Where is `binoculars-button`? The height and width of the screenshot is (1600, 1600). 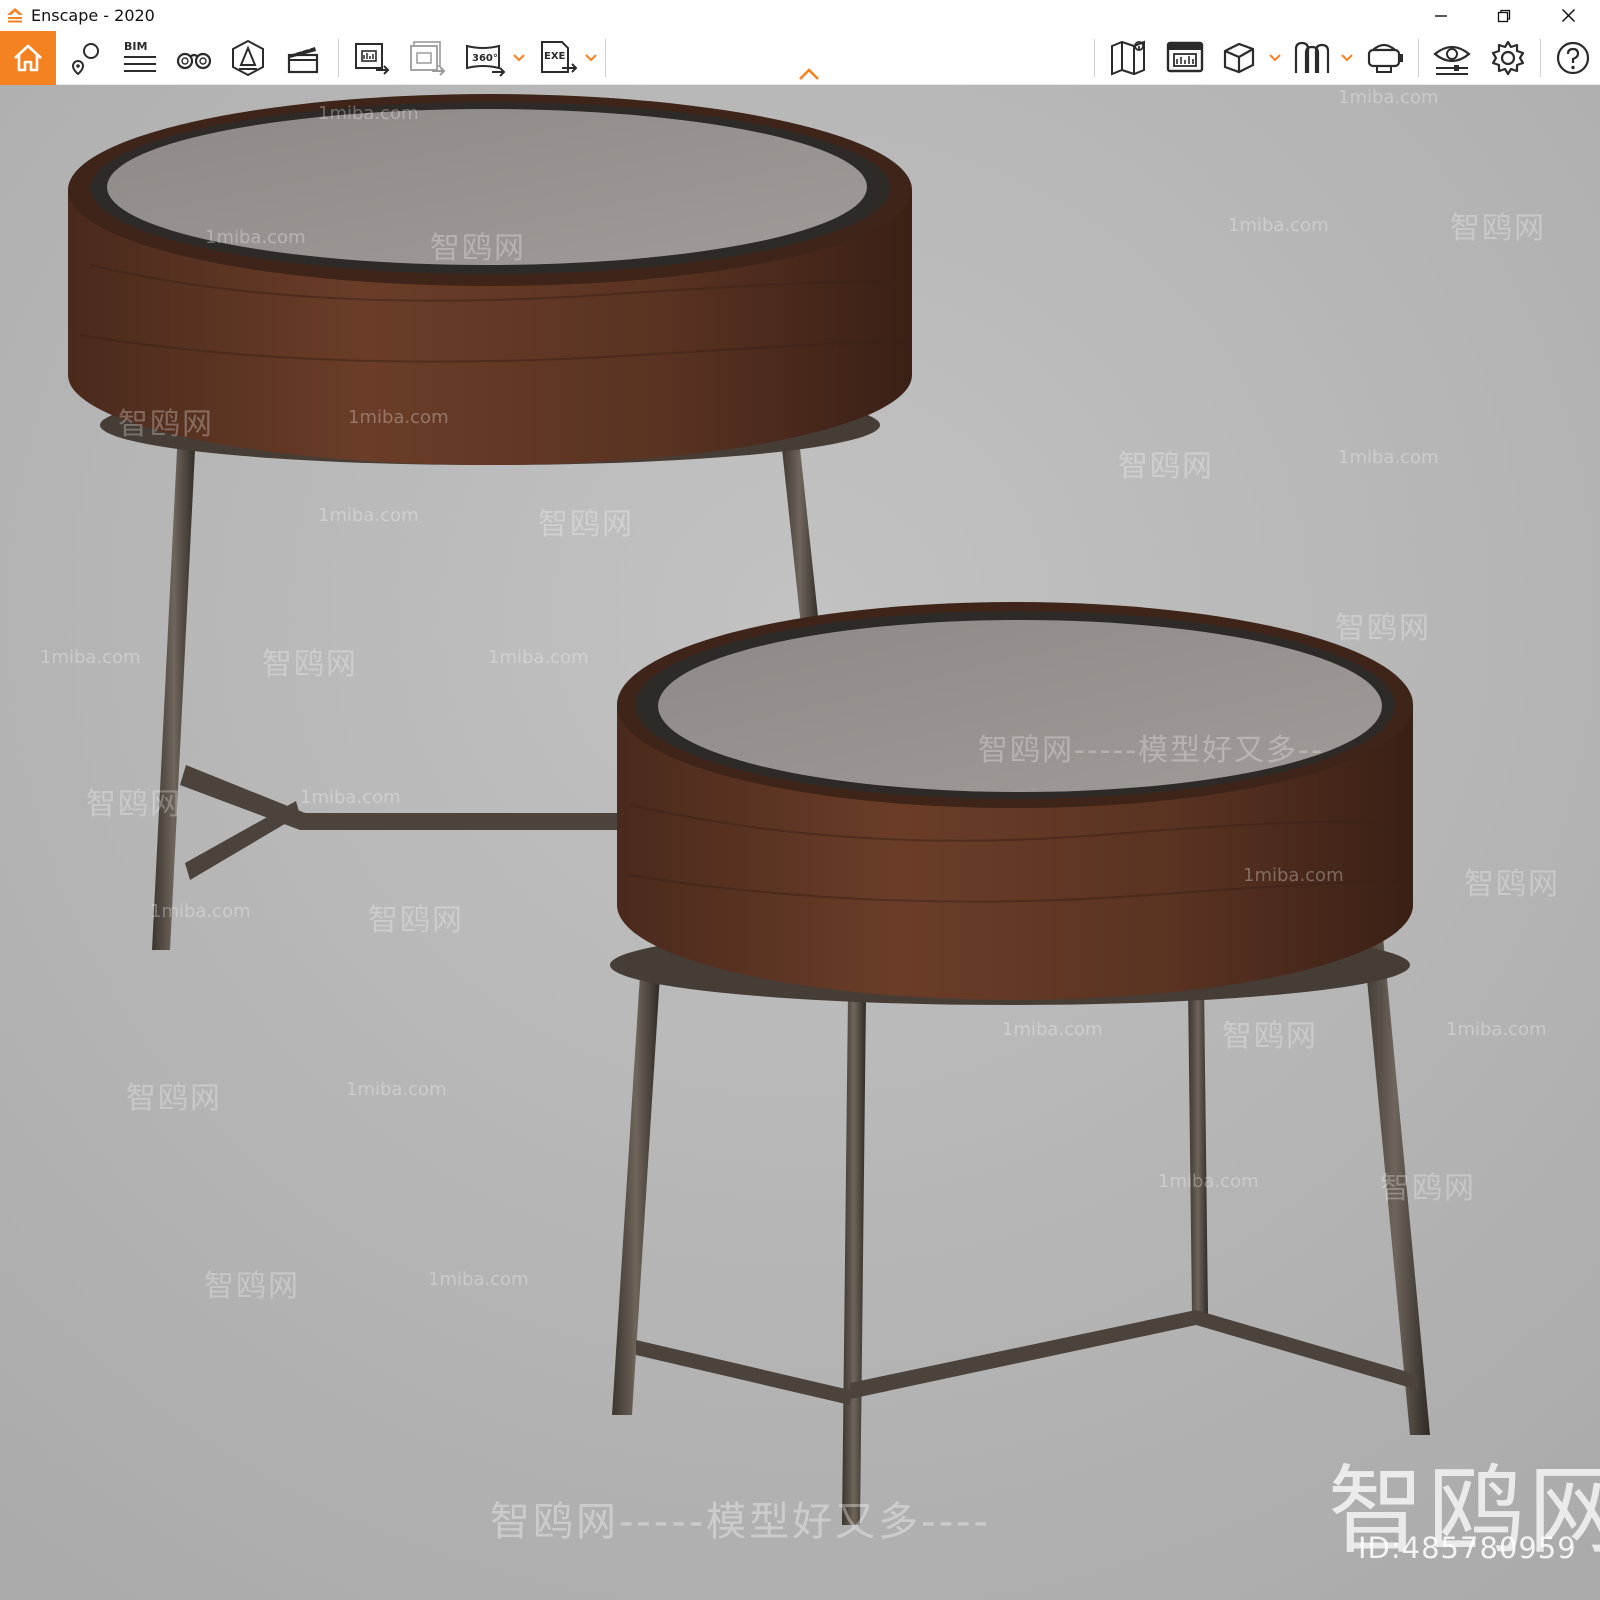 binoculars-button is located at coordinates (194, 58).